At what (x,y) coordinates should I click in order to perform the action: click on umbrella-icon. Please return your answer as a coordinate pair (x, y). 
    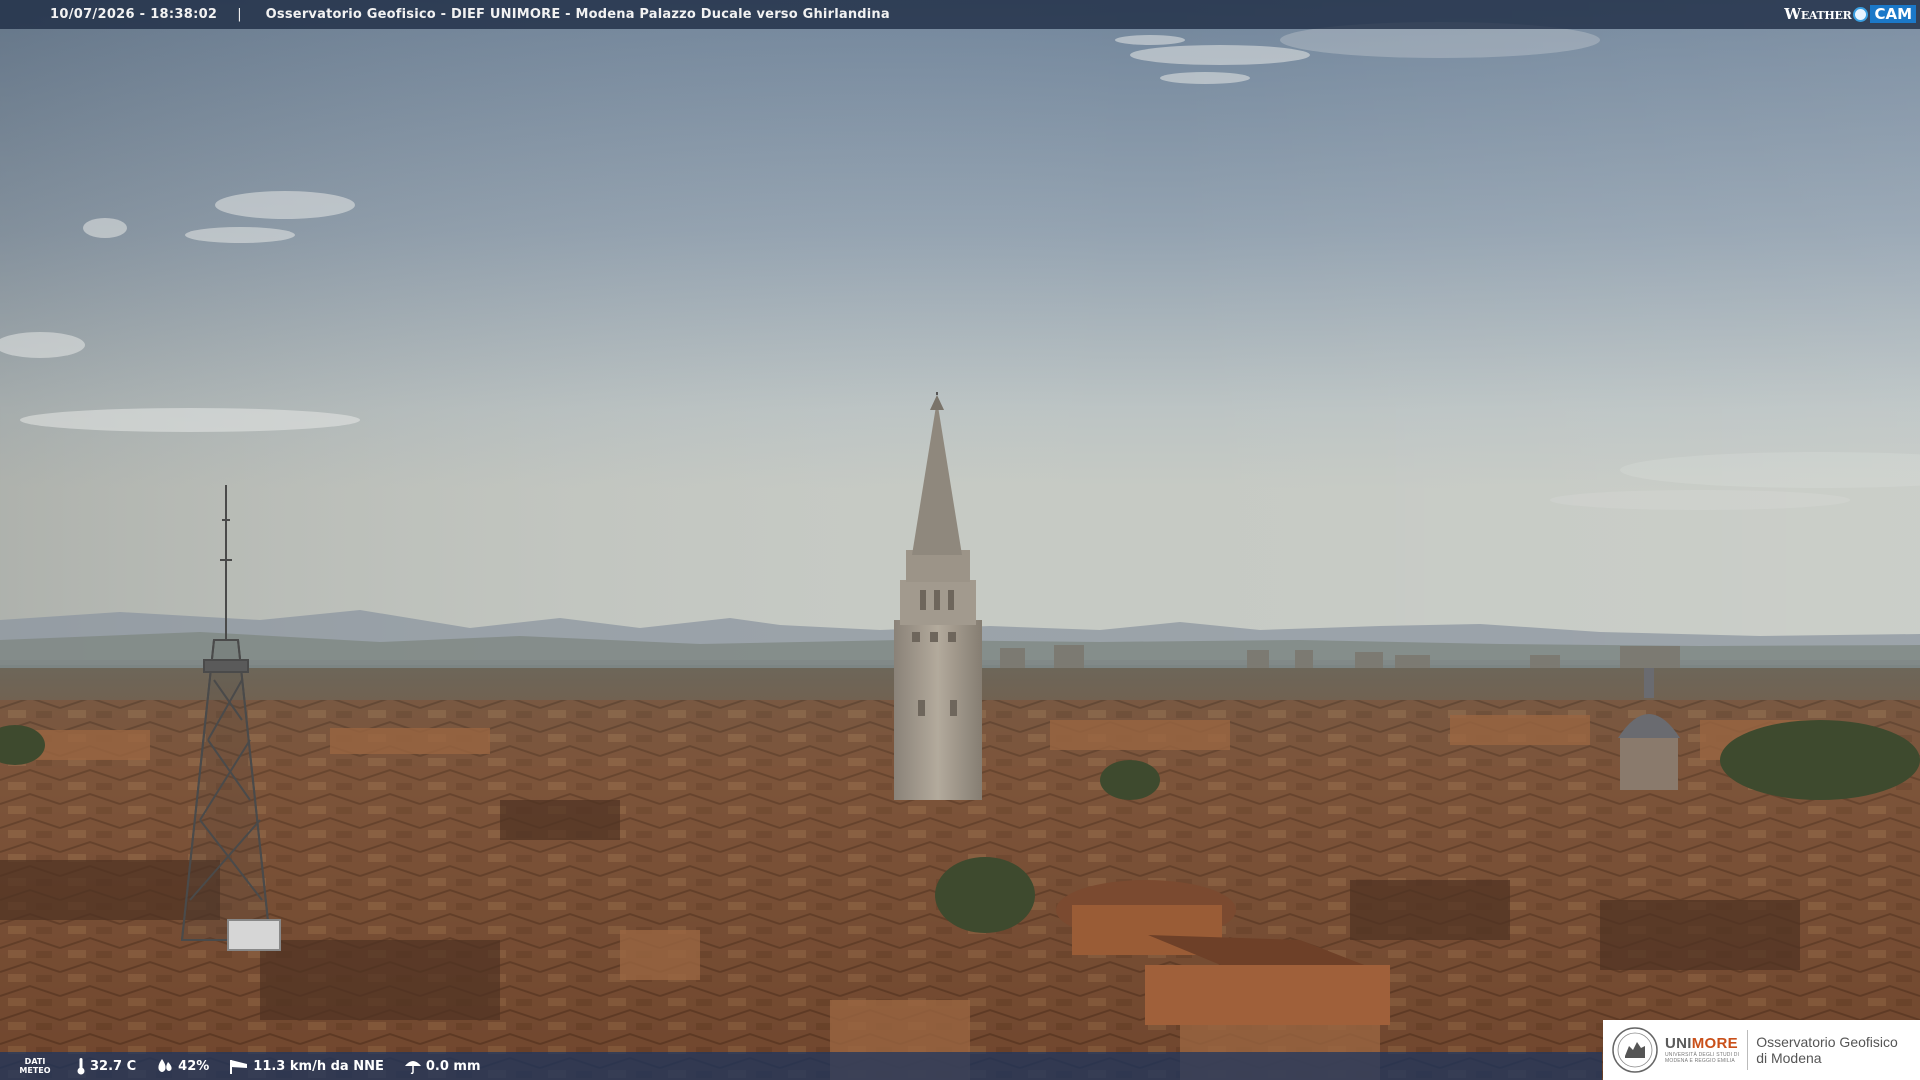
    Looking at the image, I should click on (412, 1067).